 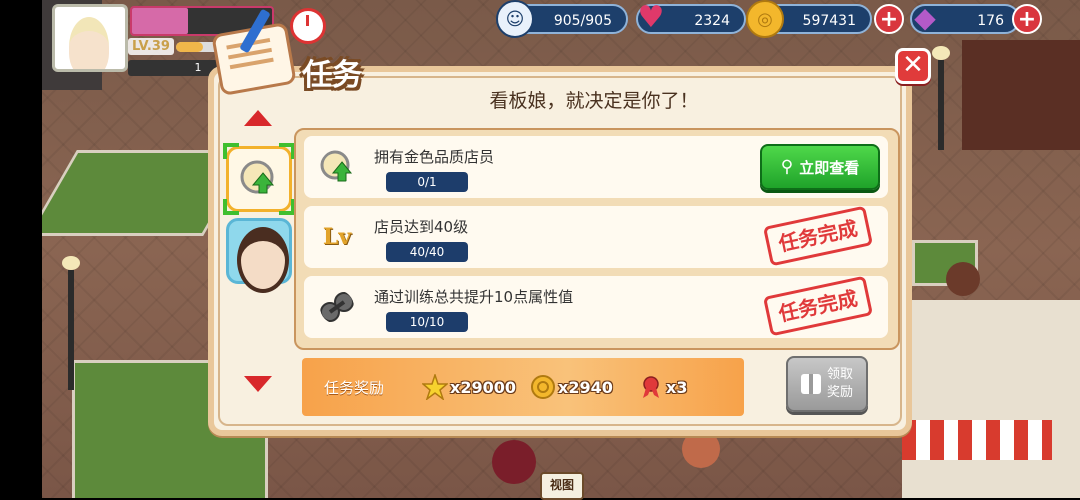 What do you see at coordinates (435, 387) in the screenshot?
I see `star-icon` at bounding box center [435, 387].